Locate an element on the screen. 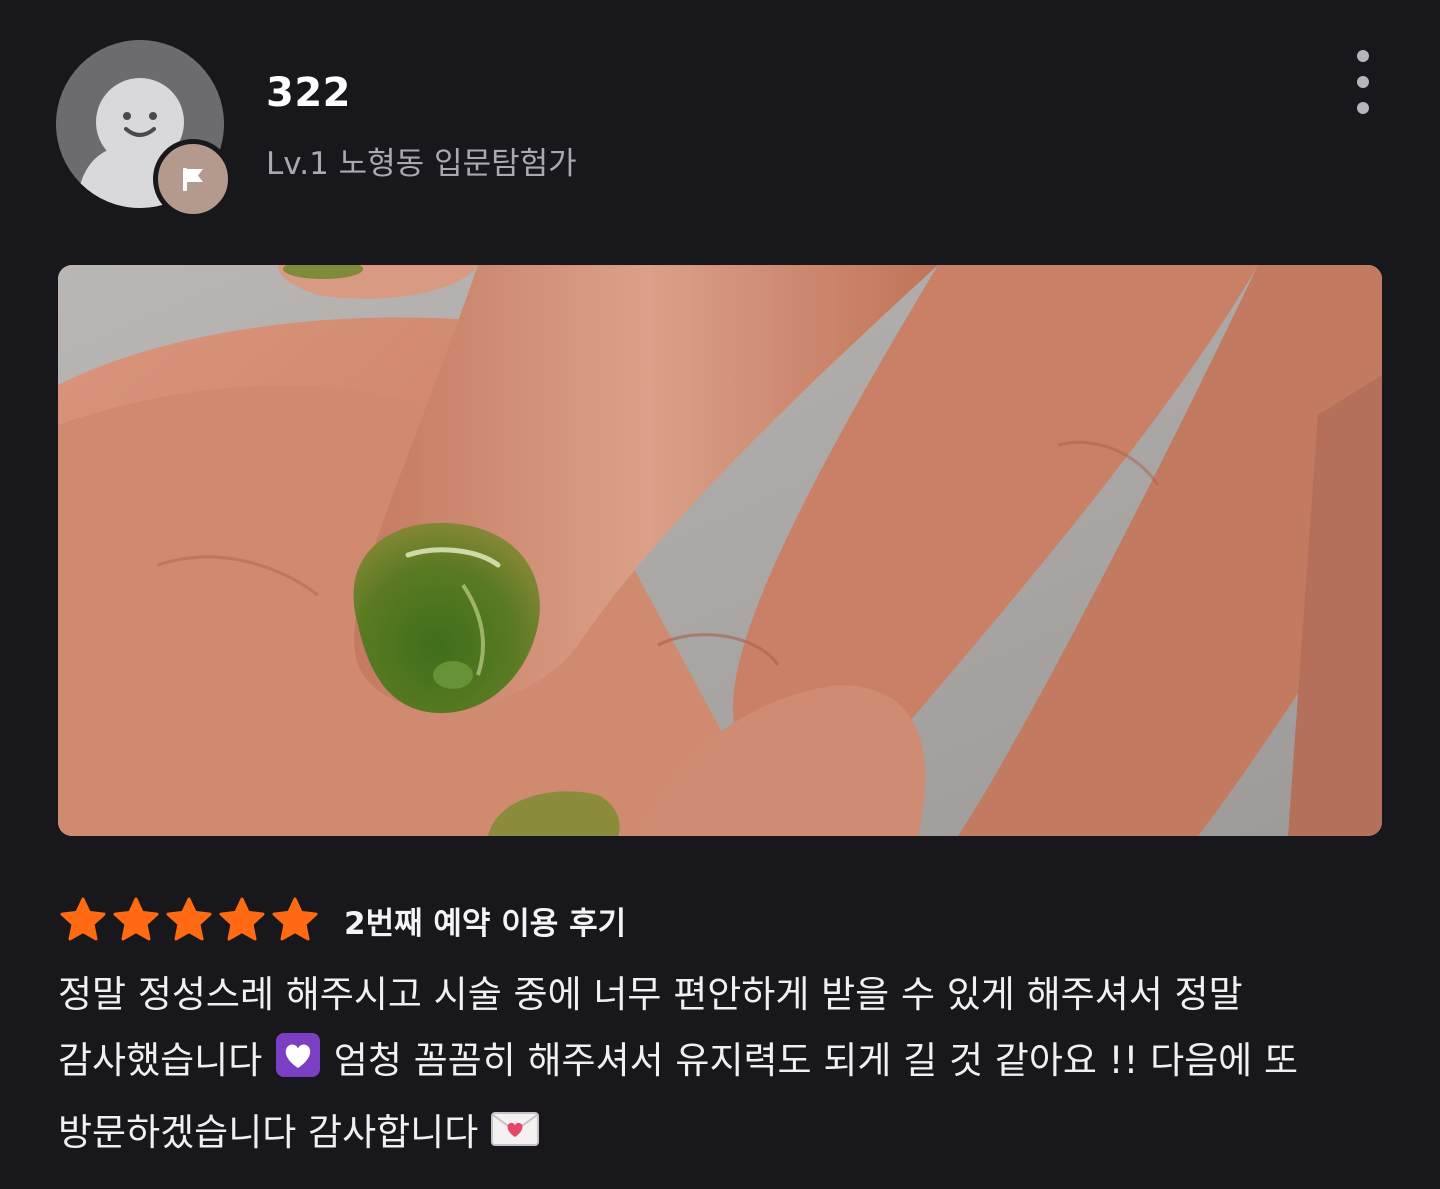 The image size is (1440, 1189). more-vertical-icon is located at coordinates (1363, 82).